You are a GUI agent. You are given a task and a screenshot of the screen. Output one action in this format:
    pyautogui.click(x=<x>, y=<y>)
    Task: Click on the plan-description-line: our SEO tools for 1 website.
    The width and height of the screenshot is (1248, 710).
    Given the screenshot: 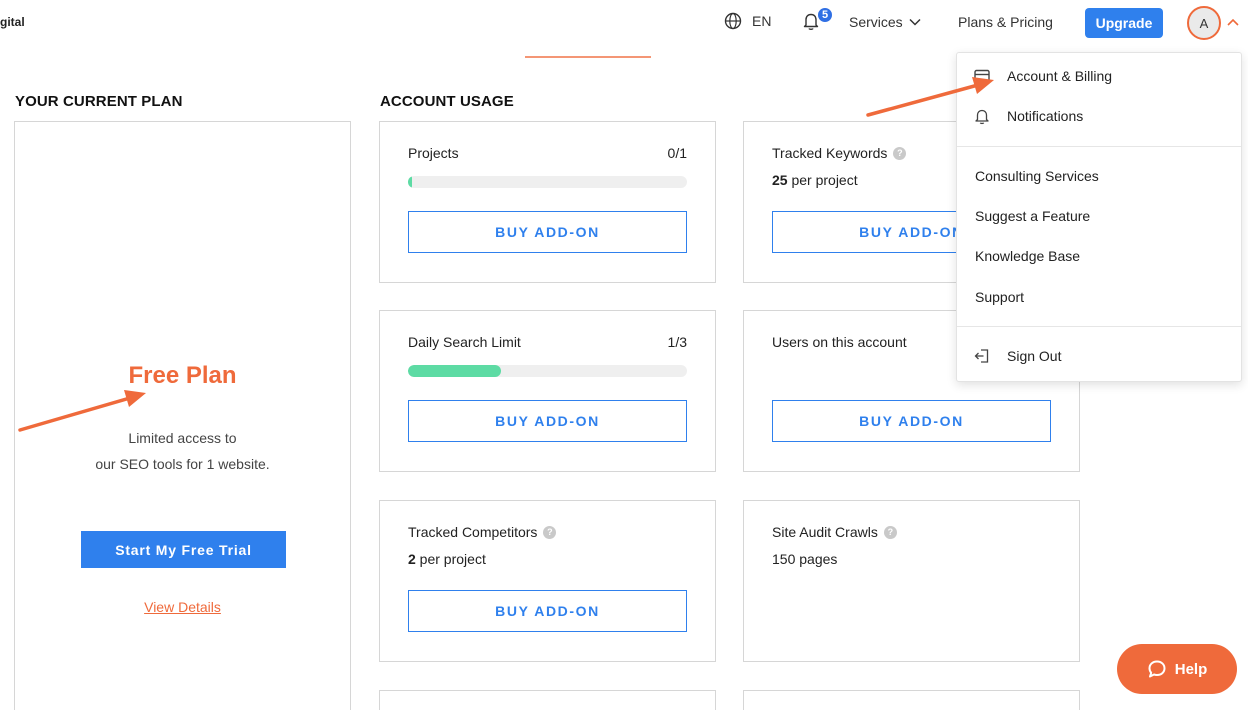 What is the action you would take?
    pyautogui.click(x=182, y=464)
    